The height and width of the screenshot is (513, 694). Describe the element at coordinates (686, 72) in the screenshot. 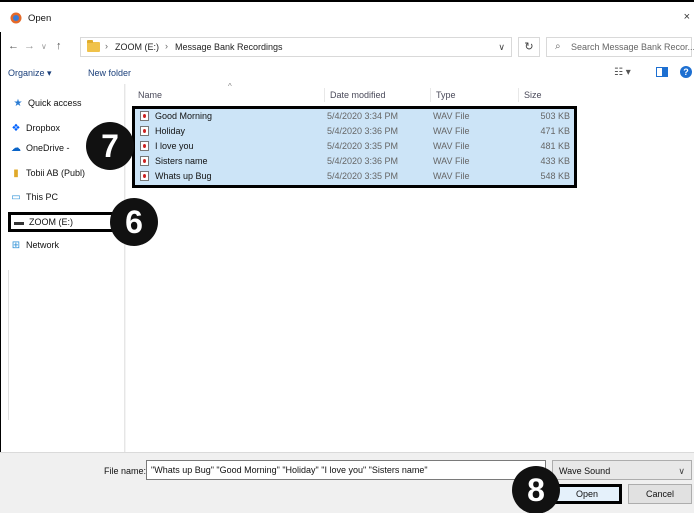

I see `help-icon: ?` at that location.